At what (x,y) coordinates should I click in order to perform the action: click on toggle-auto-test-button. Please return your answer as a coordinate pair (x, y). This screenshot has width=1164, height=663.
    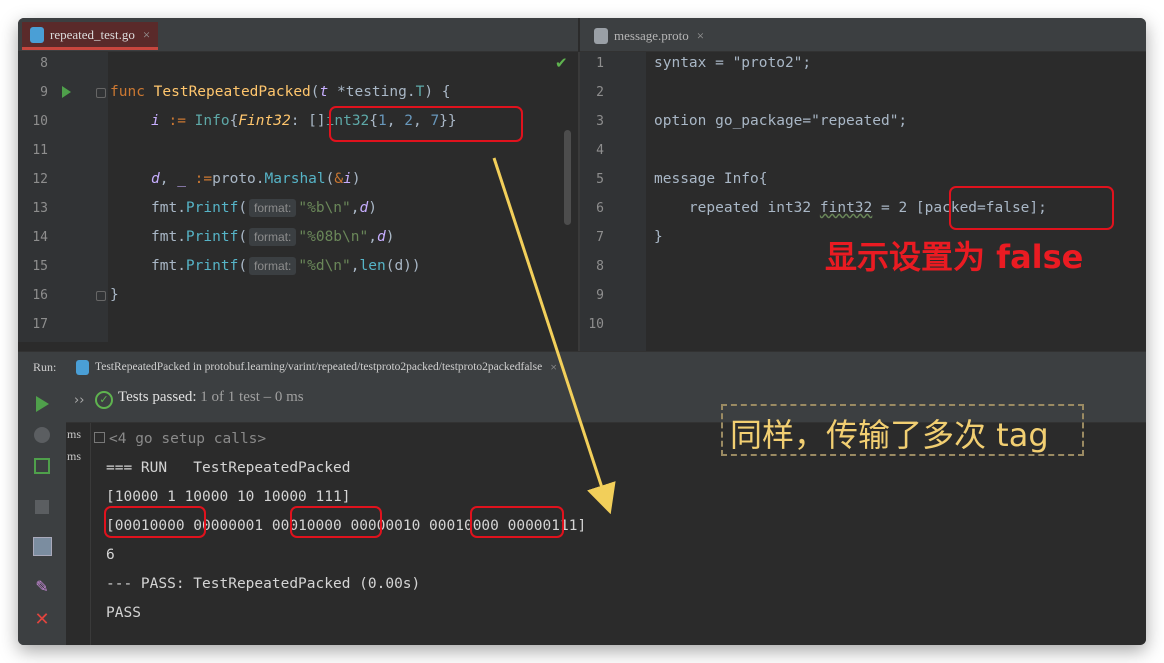
    Looking at the image, I should click on (42, 466).